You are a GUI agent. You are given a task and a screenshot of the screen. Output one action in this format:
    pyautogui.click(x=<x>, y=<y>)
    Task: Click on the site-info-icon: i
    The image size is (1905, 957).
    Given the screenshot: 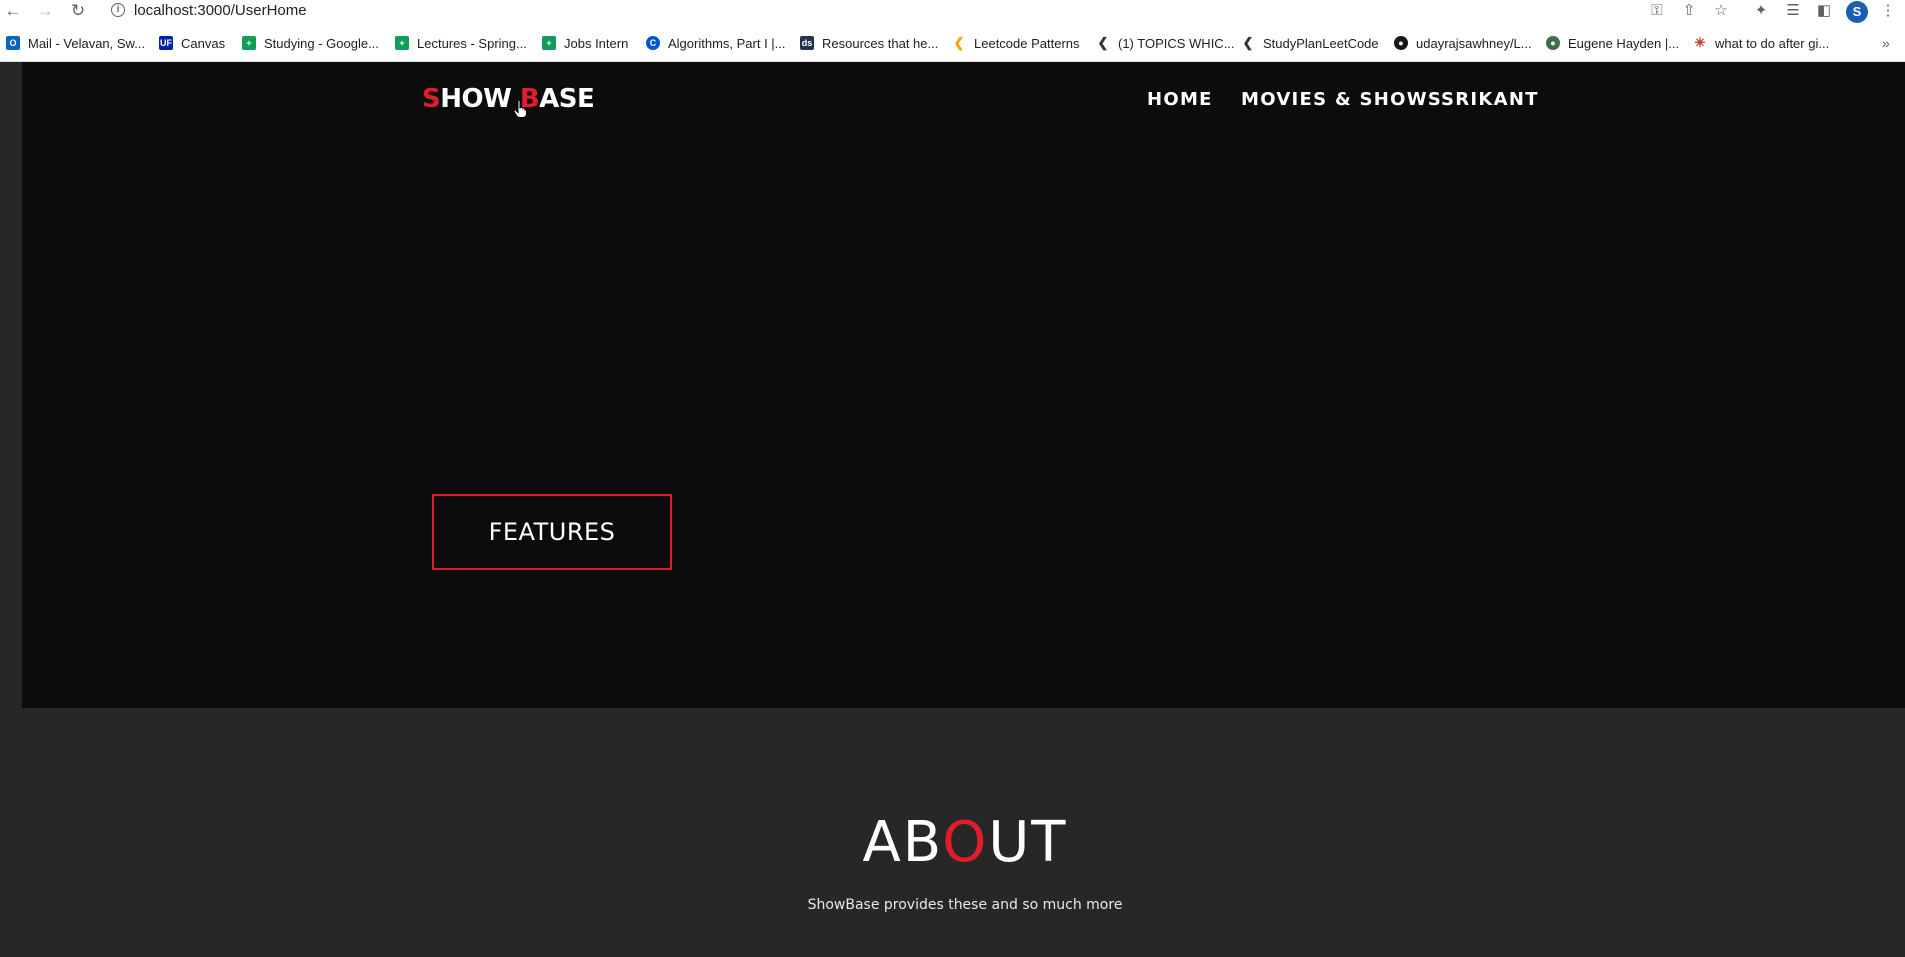 What is the action you would take?
    pyautogui.click(x=118, y=10)
    